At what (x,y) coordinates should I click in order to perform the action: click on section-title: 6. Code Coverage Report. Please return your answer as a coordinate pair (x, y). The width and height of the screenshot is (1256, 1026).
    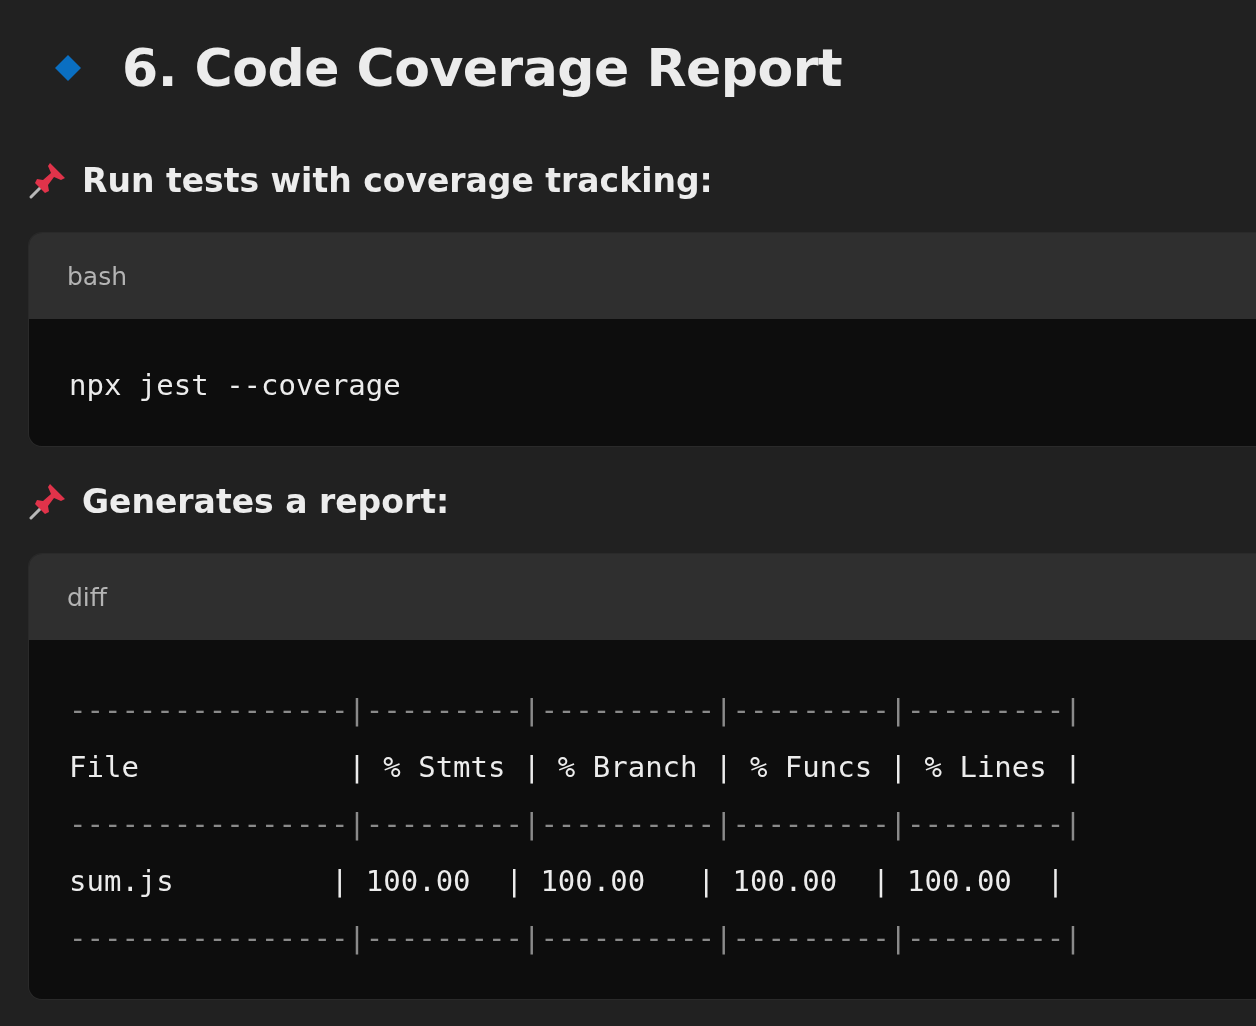
    Looking at the image, I should click on (482, 68).